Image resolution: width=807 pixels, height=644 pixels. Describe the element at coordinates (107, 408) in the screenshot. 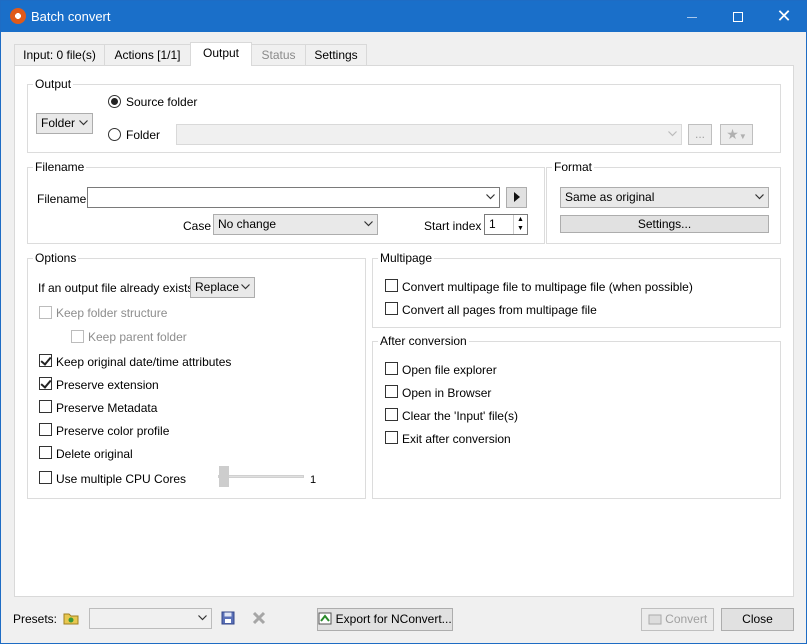

I see `preserve-metadata-label: Preserve Metadata` at that location.